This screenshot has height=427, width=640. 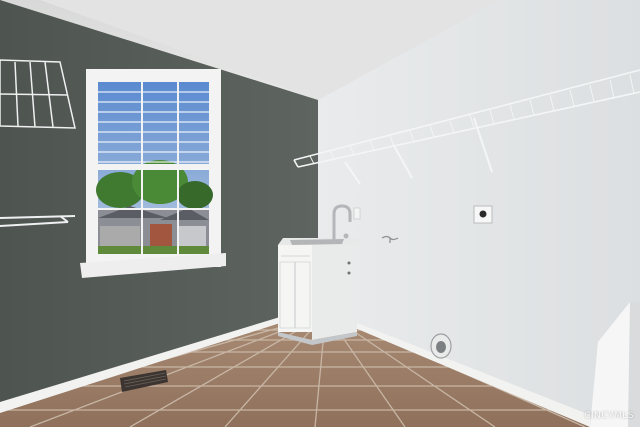 I want to click on watermark-text: CINCYMLS, so click(x=609, y=416).